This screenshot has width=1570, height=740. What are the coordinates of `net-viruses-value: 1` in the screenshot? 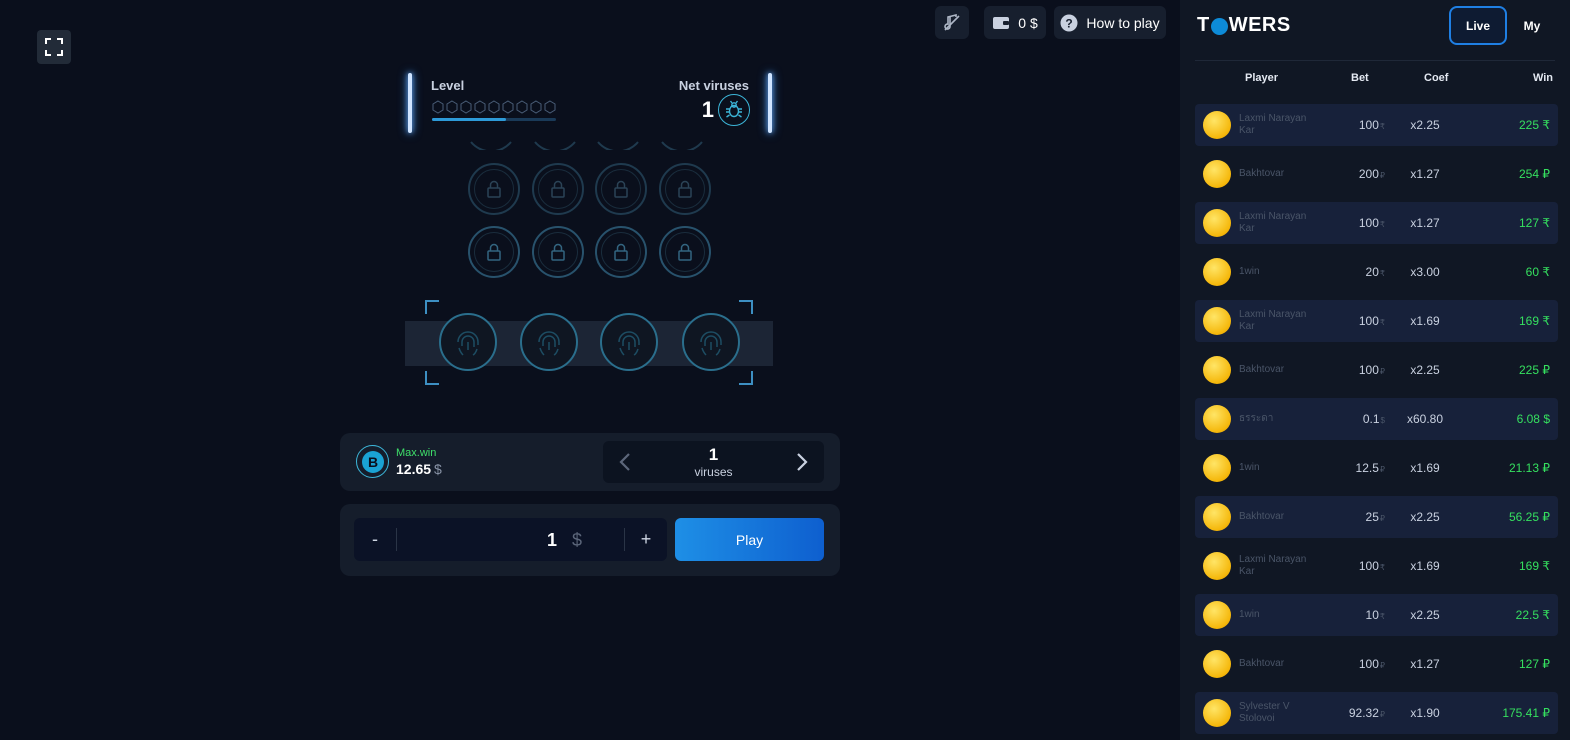 It's located at (707, 109).